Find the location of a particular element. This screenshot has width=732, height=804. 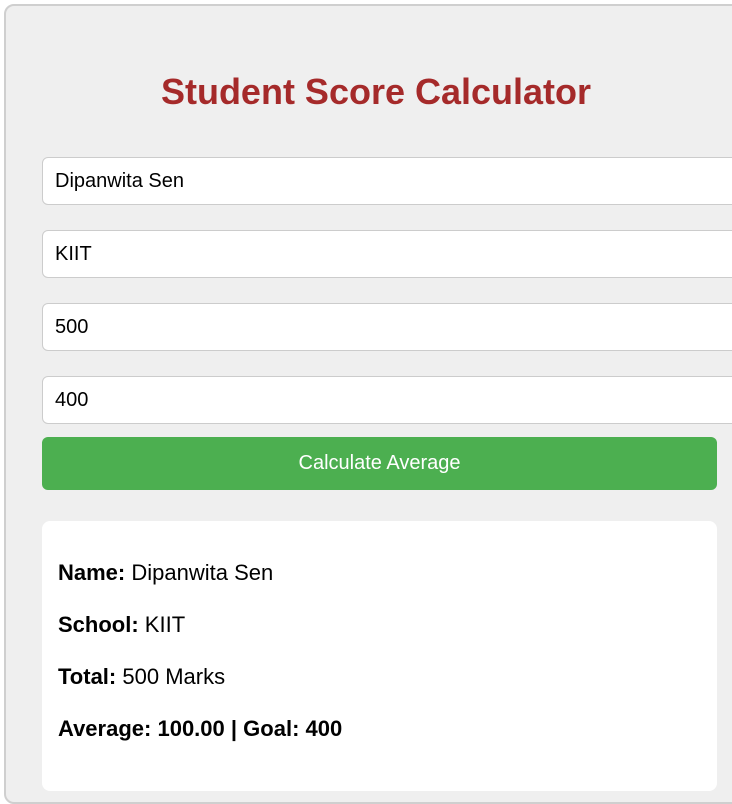

total-marks-input is located at coordinates (387, 327).